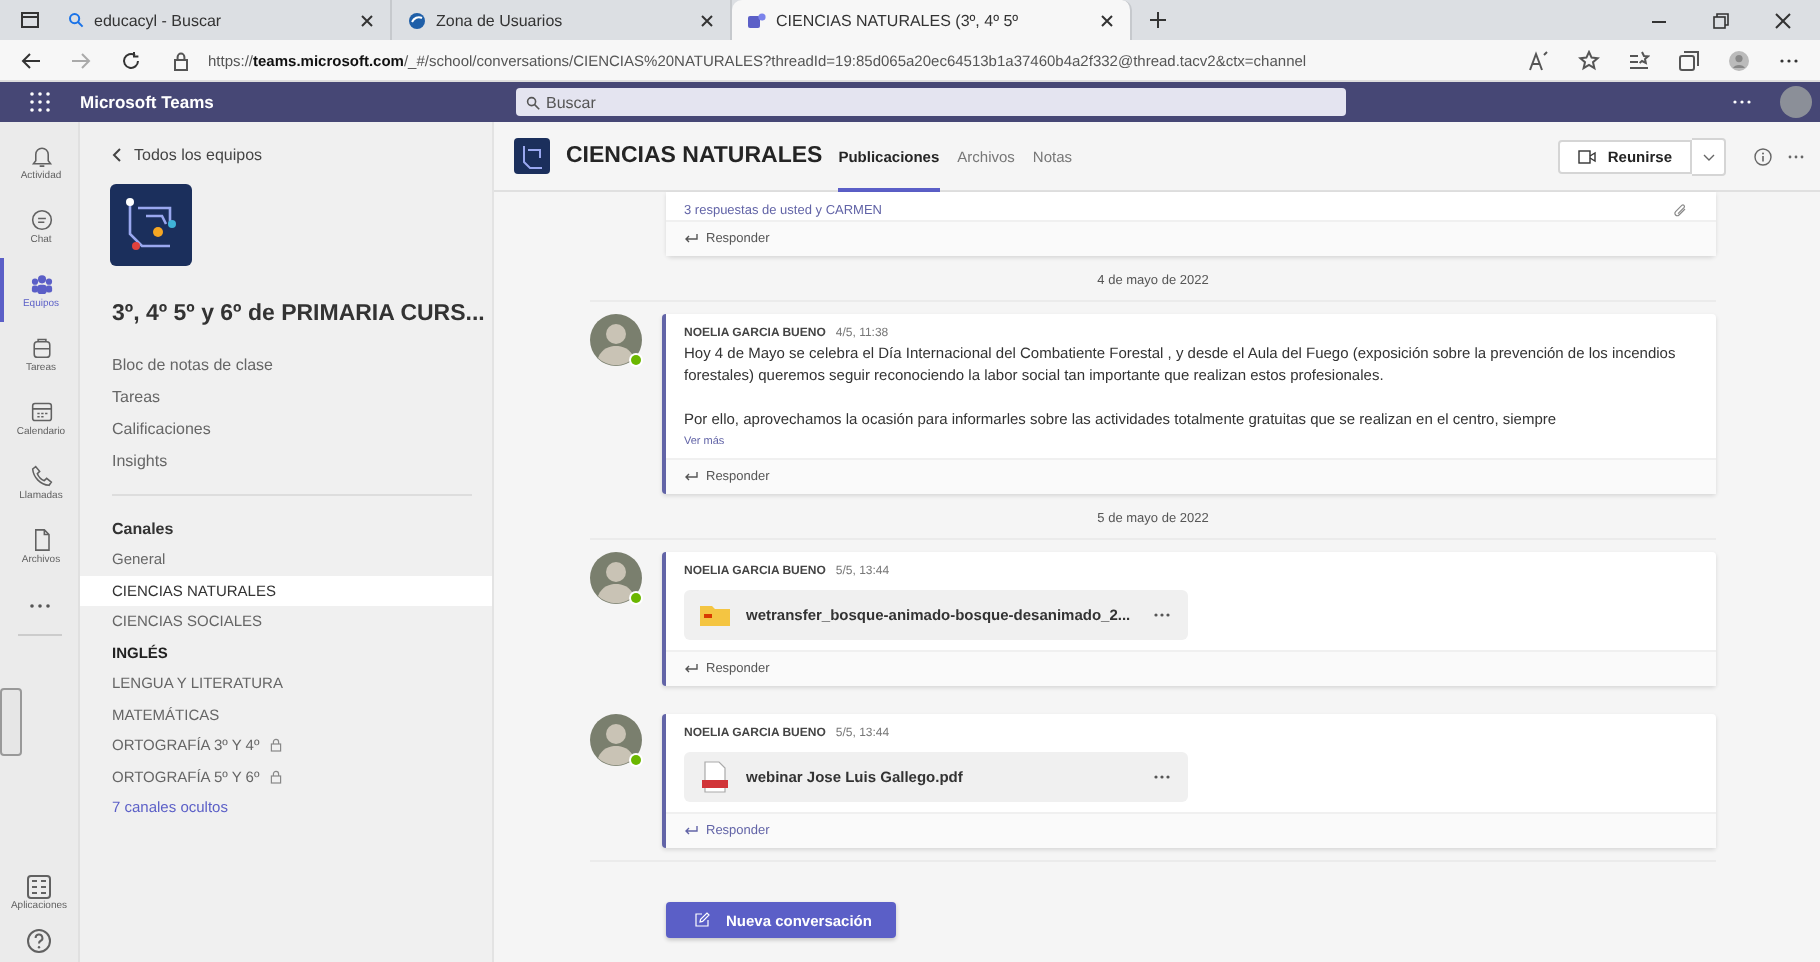 Image resolution: width=1820 pixels, height=962 pixels. I want to click on bell-icon, so click(41, 156).